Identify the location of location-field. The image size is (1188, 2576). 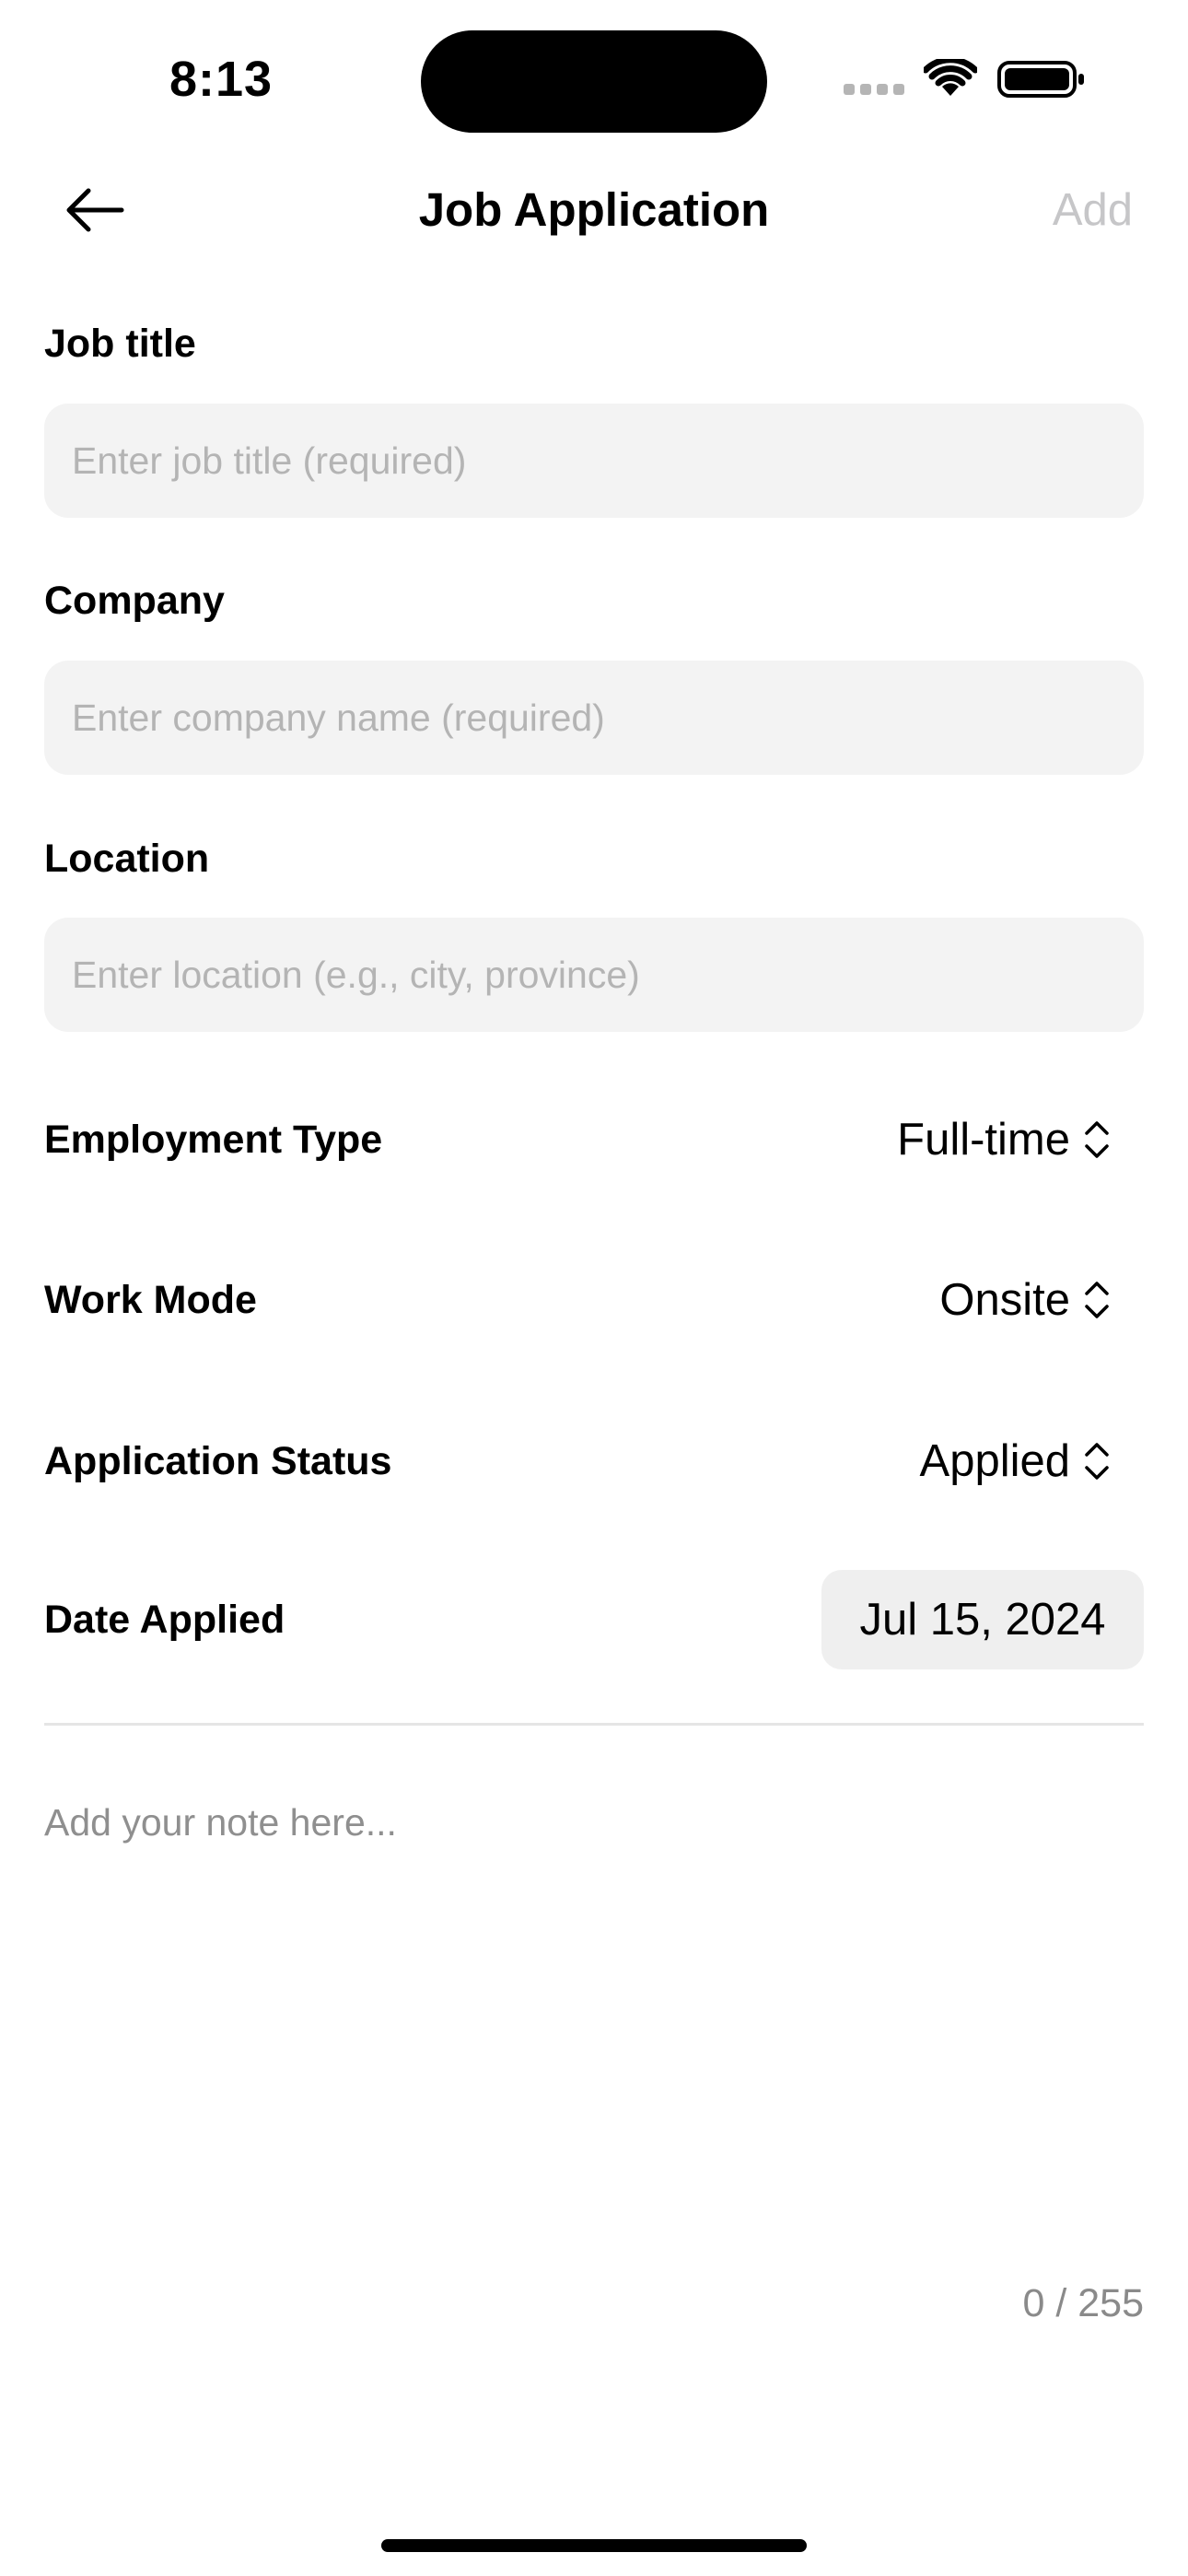
(594, 975).